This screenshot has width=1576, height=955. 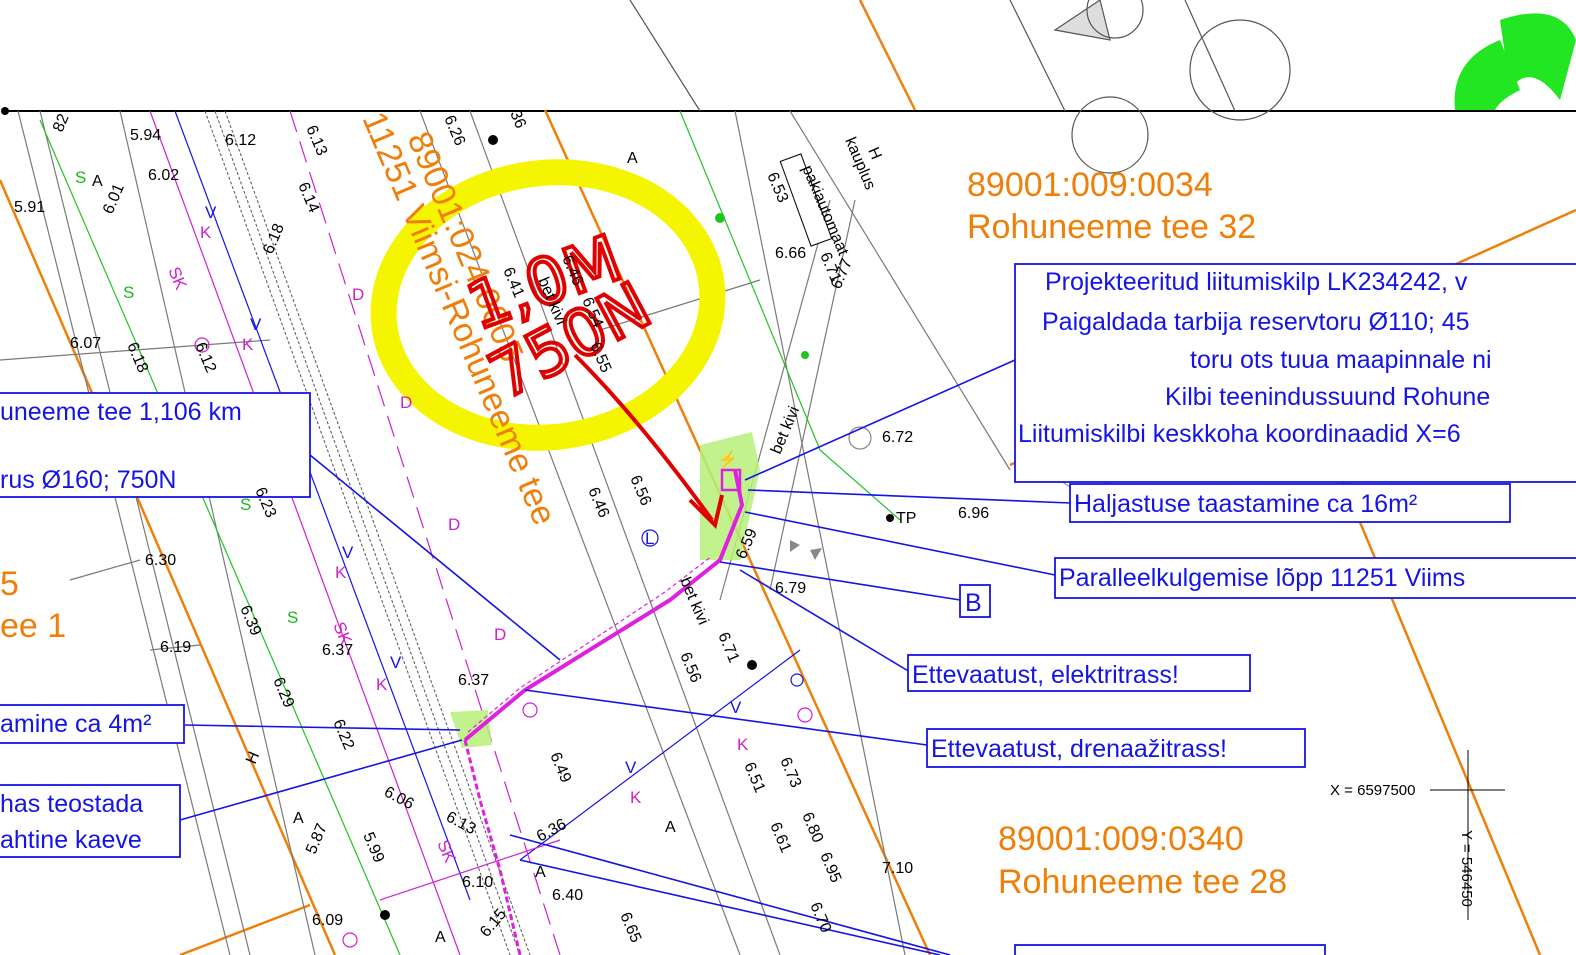 What do you see at coordinates (90, 821) in the screenshot?
I see `callout-left-bottom: has teostada ahtine kaeve` at bounding box center [90, 821].